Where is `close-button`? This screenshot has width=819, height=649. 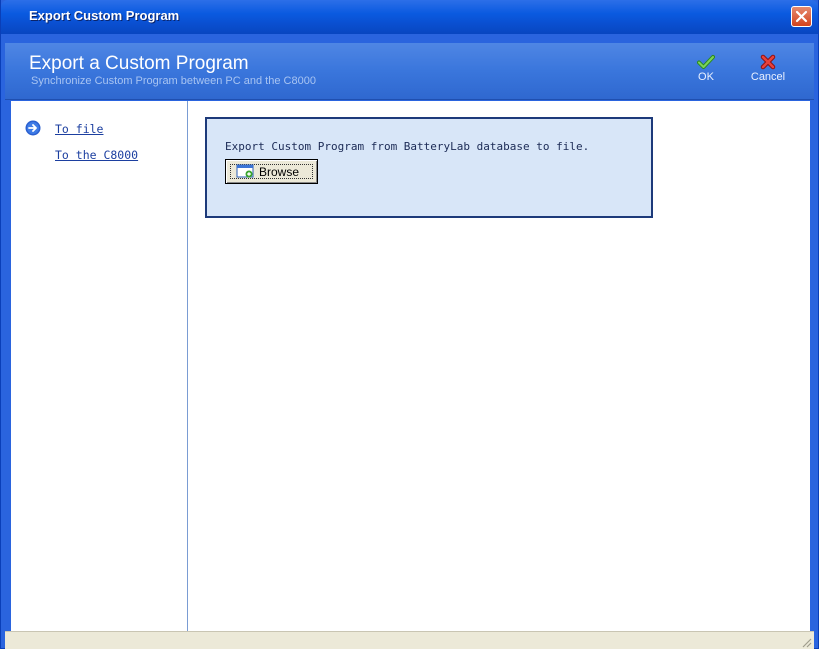
close-button is located at coordinates (801, 16).